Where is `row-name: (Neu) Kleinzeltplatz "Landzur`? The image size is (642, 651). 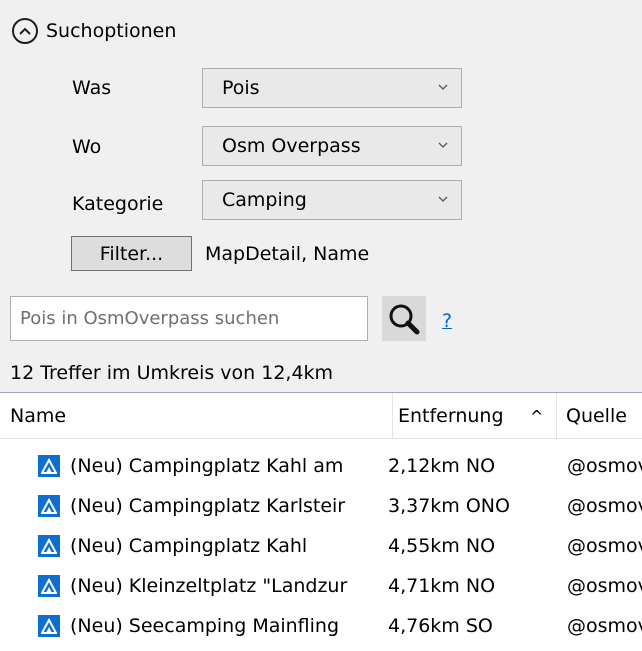 row-name: (Neu) Kleinzeltplatz "Landzur is located at coordinates (209, 586).